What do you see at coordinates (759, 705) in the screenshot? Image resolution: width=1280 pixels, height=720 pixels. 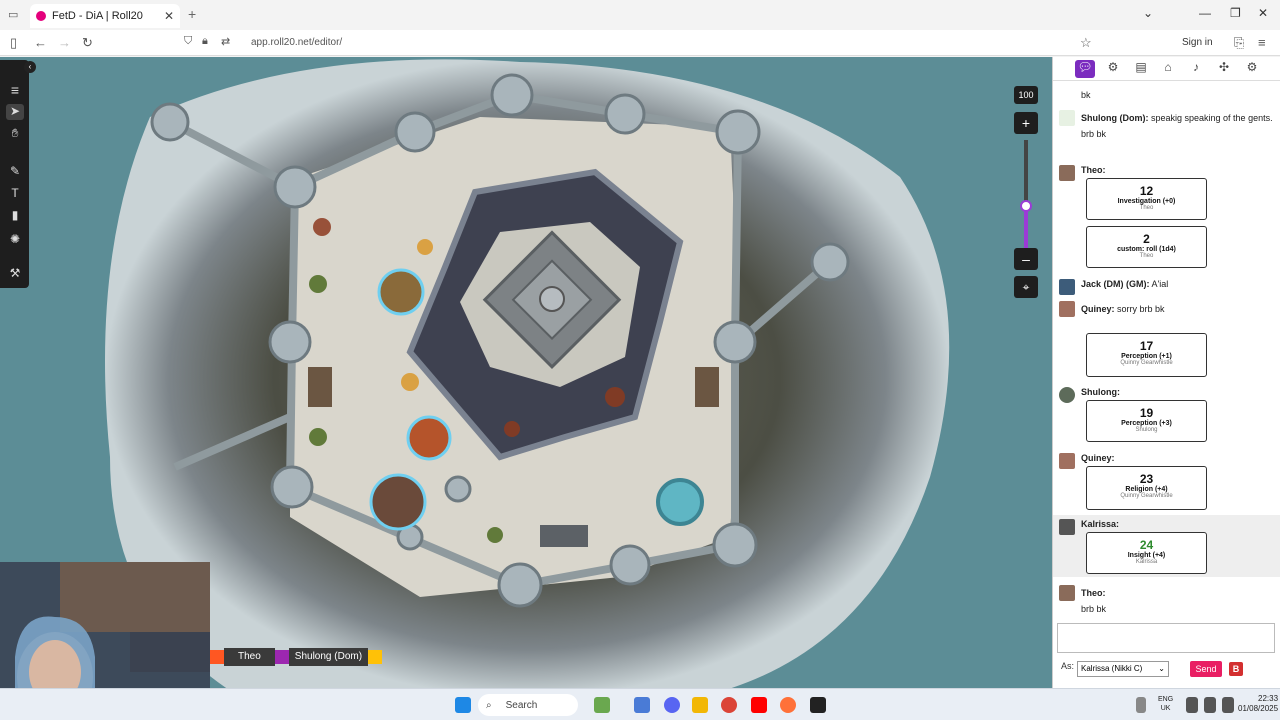 I see `youtube-icon` at bounding box center [759, 705].